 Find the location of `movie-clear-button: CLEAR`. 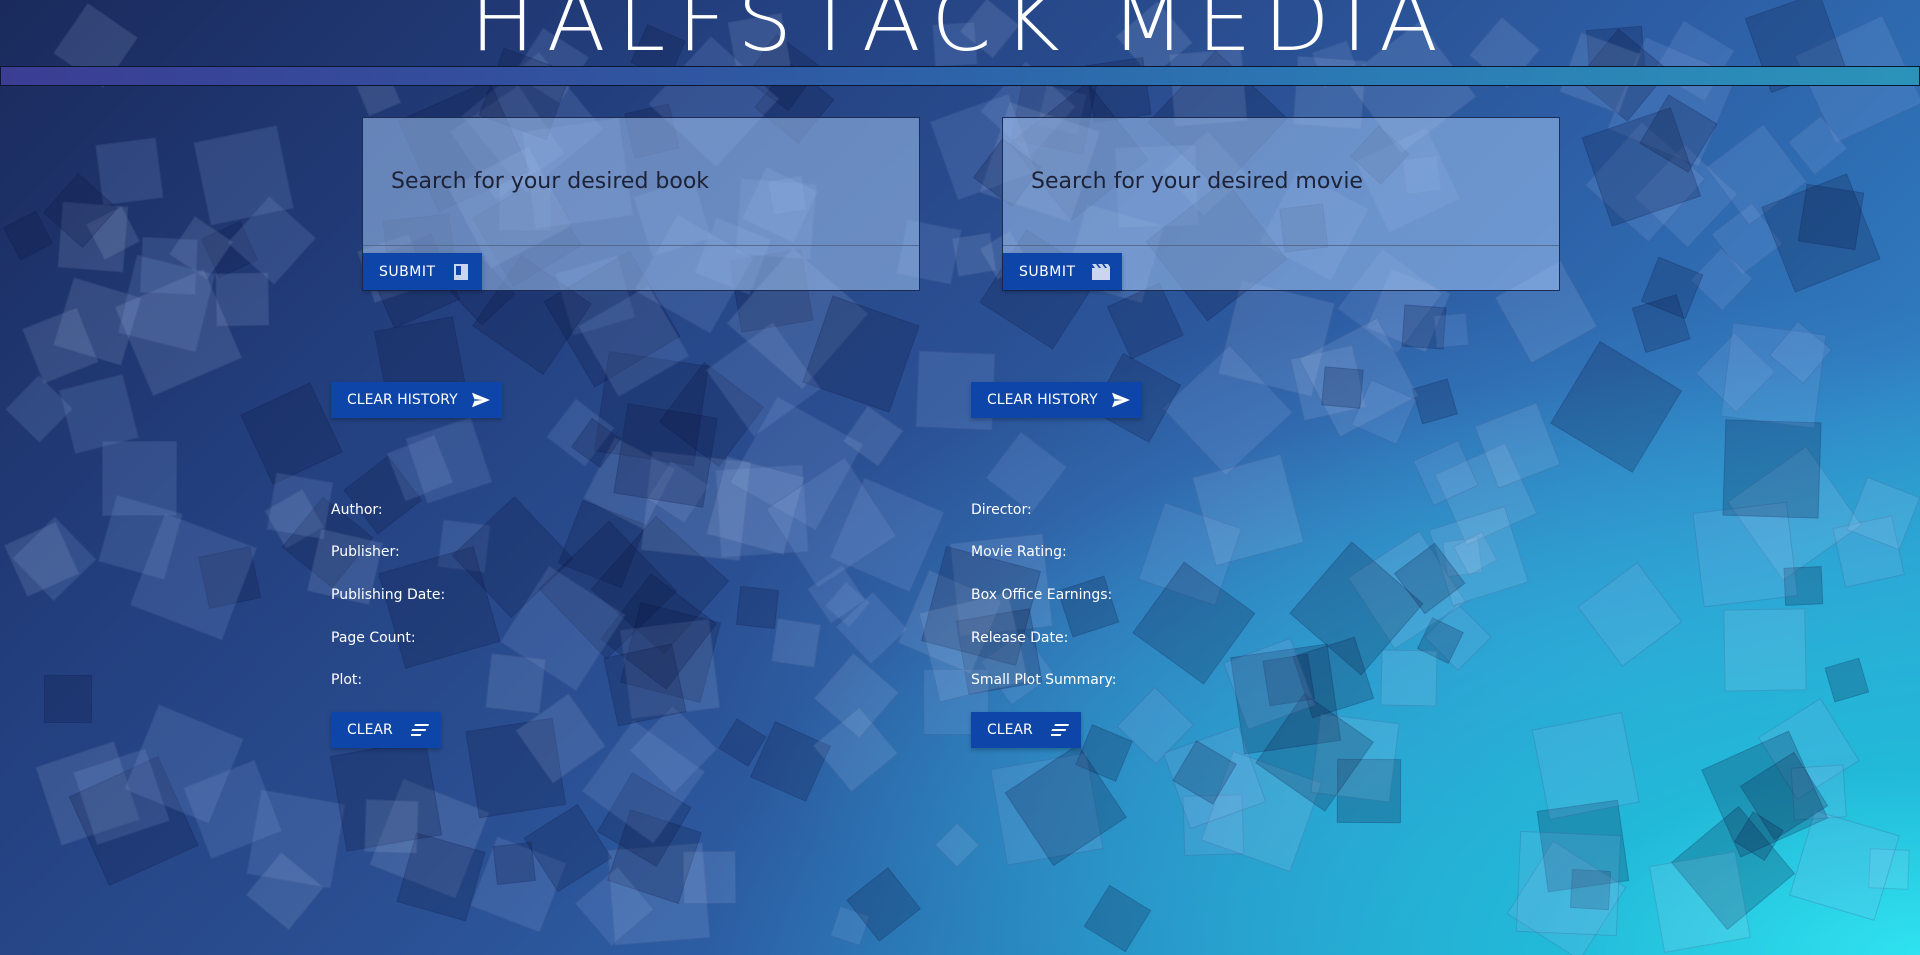

movie-clear-button: CLEAR is located at coordinates (1026, 730).